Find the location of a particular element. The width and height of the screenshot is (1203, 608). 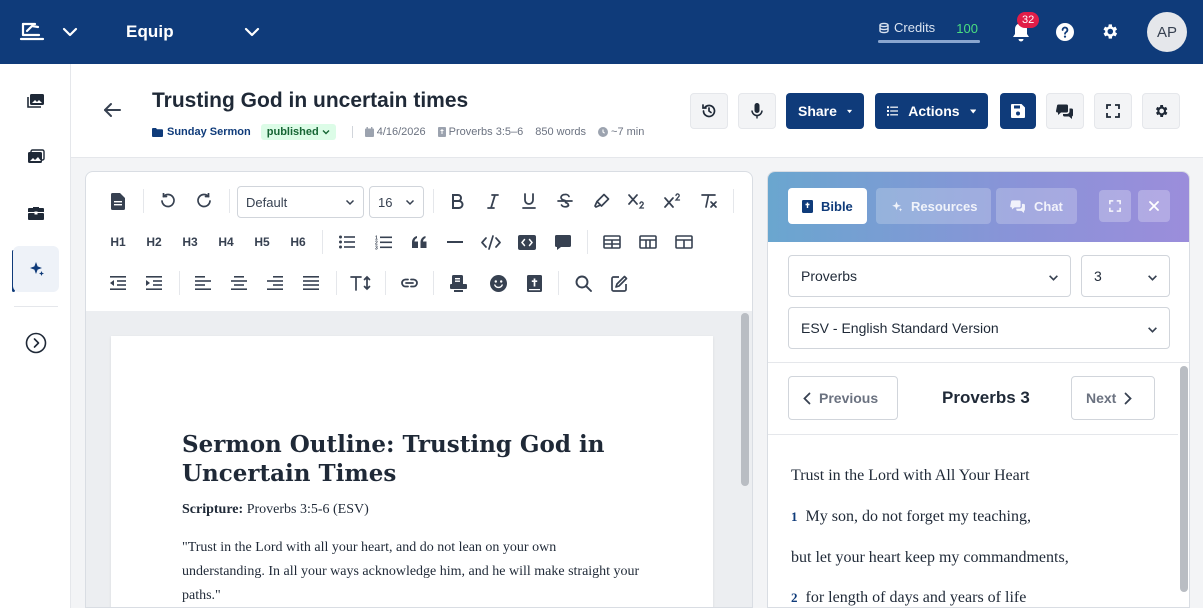

rail-expand-button is located at coordinates (36, 343).